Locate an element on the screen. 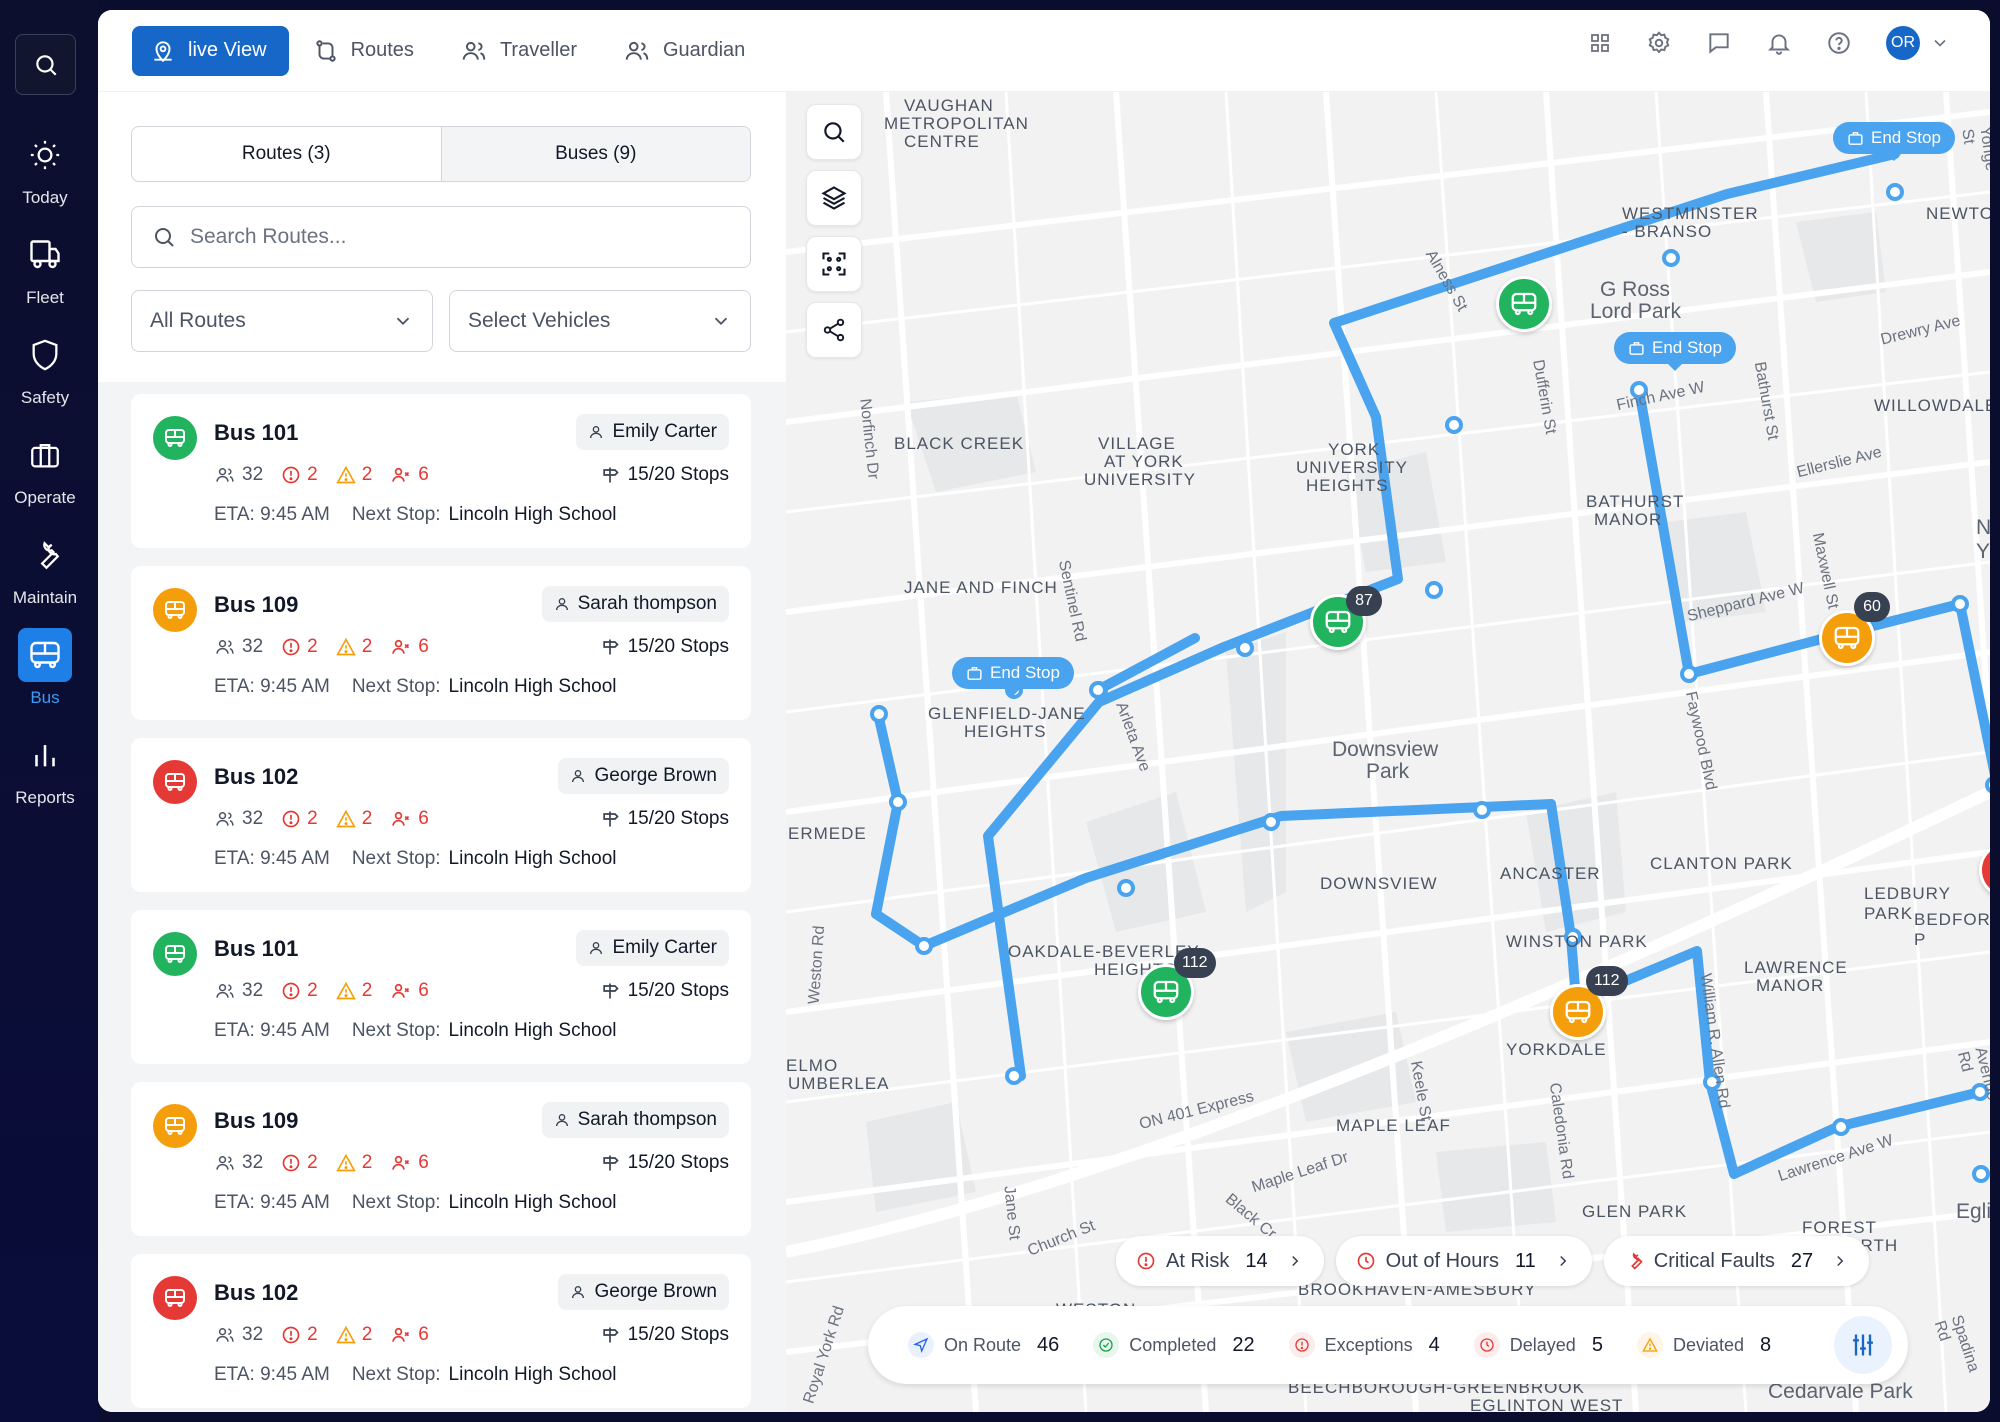  status-label: On Route is located at coordinates (983, 1344).